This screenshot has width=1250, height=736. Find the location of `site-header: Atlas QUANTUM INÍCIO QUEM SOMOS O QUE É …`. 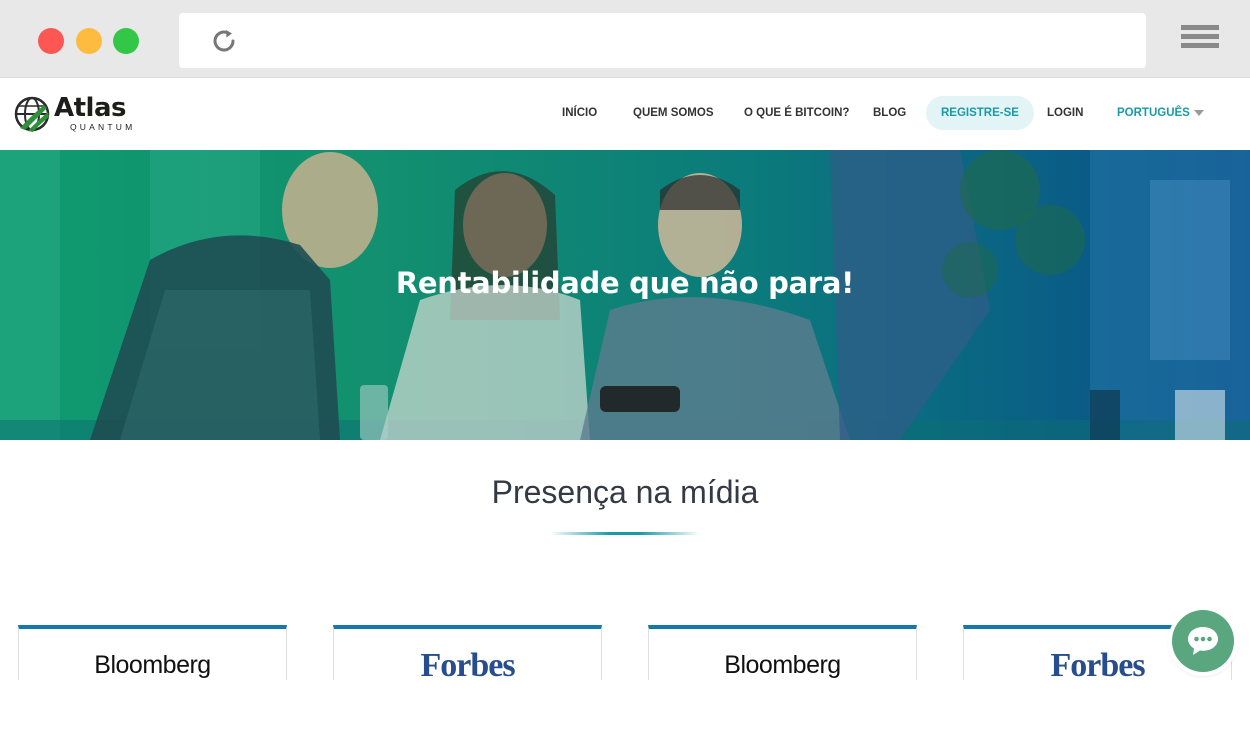

site-header: Atlas QUANTUM INÍCIO QUEM SOMOS O QUE É … is located at coordinates (625, 114).